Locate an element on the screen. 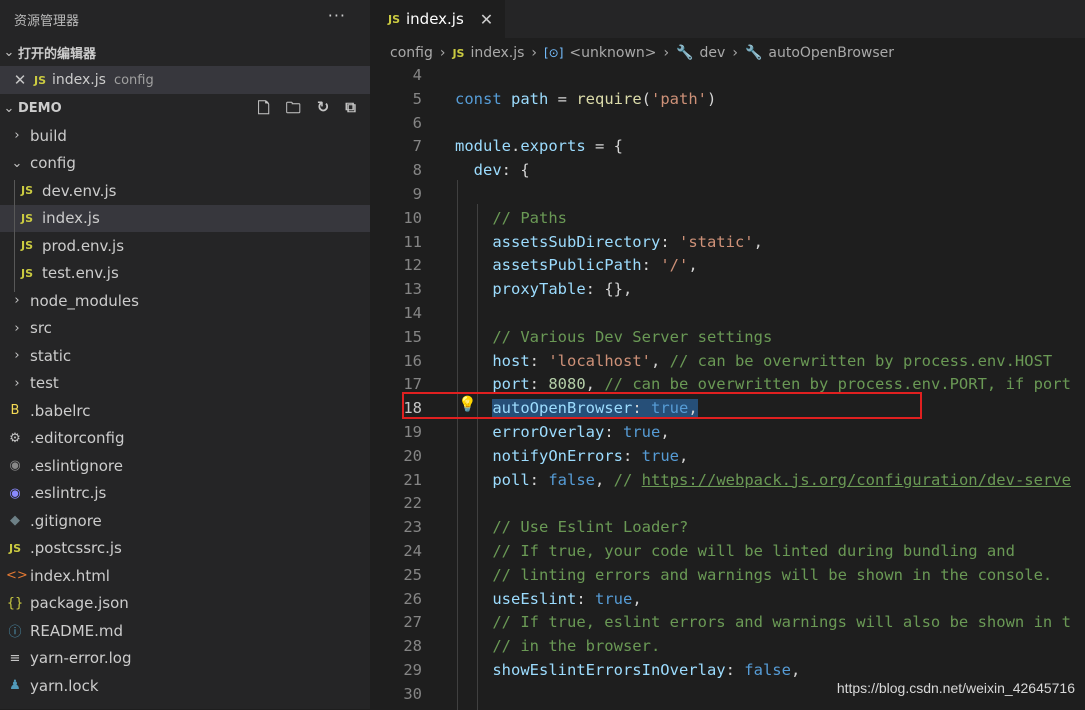  line-number: 10 is located at coordinates (412, 217).